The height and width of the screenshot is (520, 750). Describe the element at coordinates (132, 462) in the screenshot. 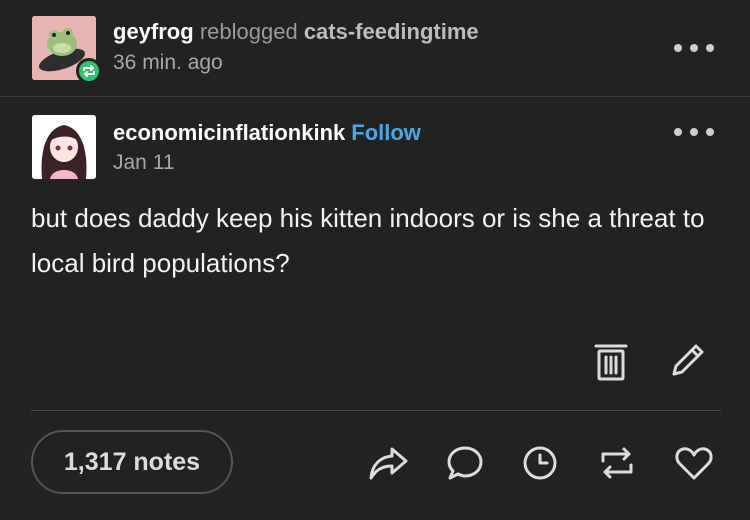

I see `notes-button: 1,317 notes` at that location.